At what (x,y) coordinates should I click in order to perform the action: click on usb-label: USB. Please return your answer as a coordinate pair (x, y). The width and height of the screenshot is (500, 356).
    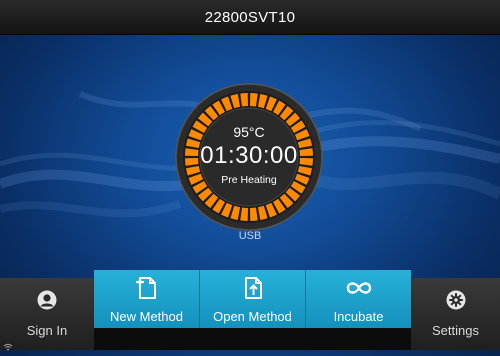
    Looking at the image, I should click on (250, 236).